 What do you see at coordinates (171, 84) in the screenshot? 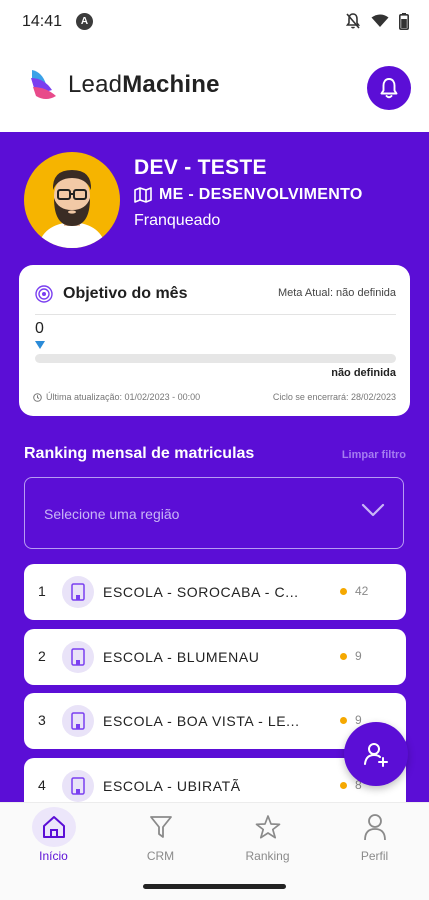
I see `logo-text-bold: Machine` at bounding box center [171, 84].